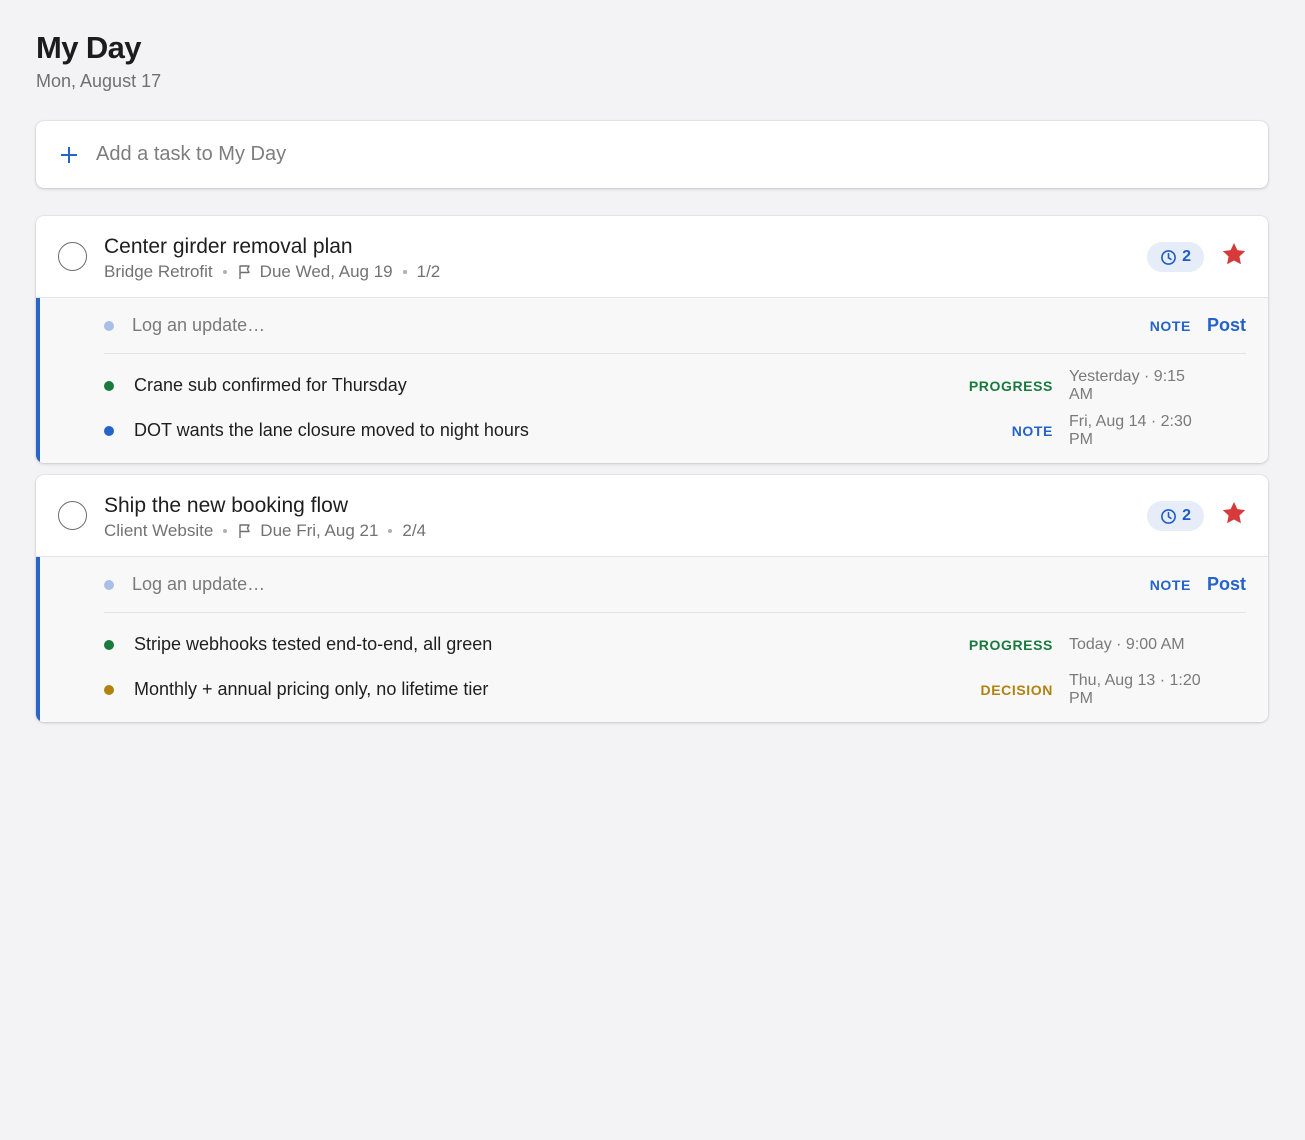  I want to click on task-steps: 1/2, so click(428, 271).